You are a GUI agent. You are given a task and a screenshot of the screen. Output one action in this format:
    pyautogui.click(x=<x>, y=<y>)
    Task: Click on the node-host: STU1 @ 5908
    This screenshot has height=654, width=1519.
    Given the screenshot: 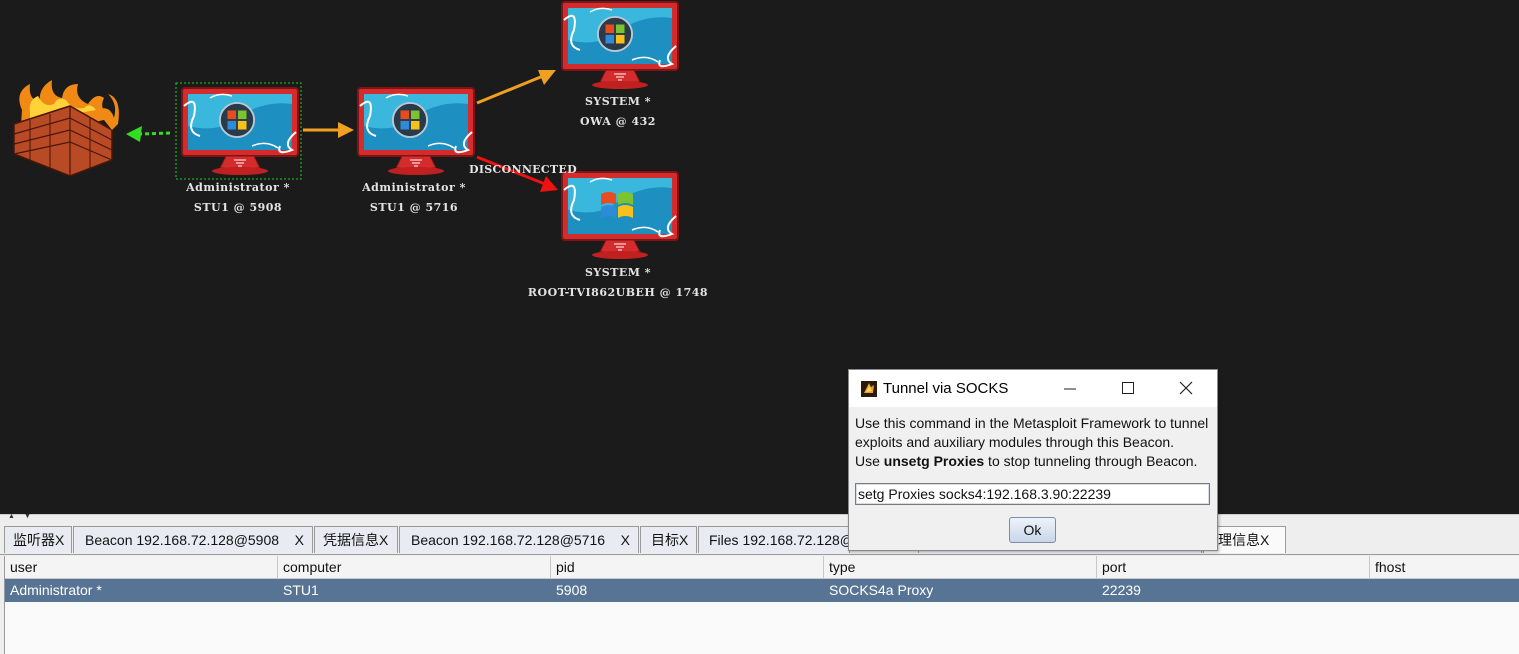 What is the action you would take?
    pyautogui.click(x=238, y=207)
    